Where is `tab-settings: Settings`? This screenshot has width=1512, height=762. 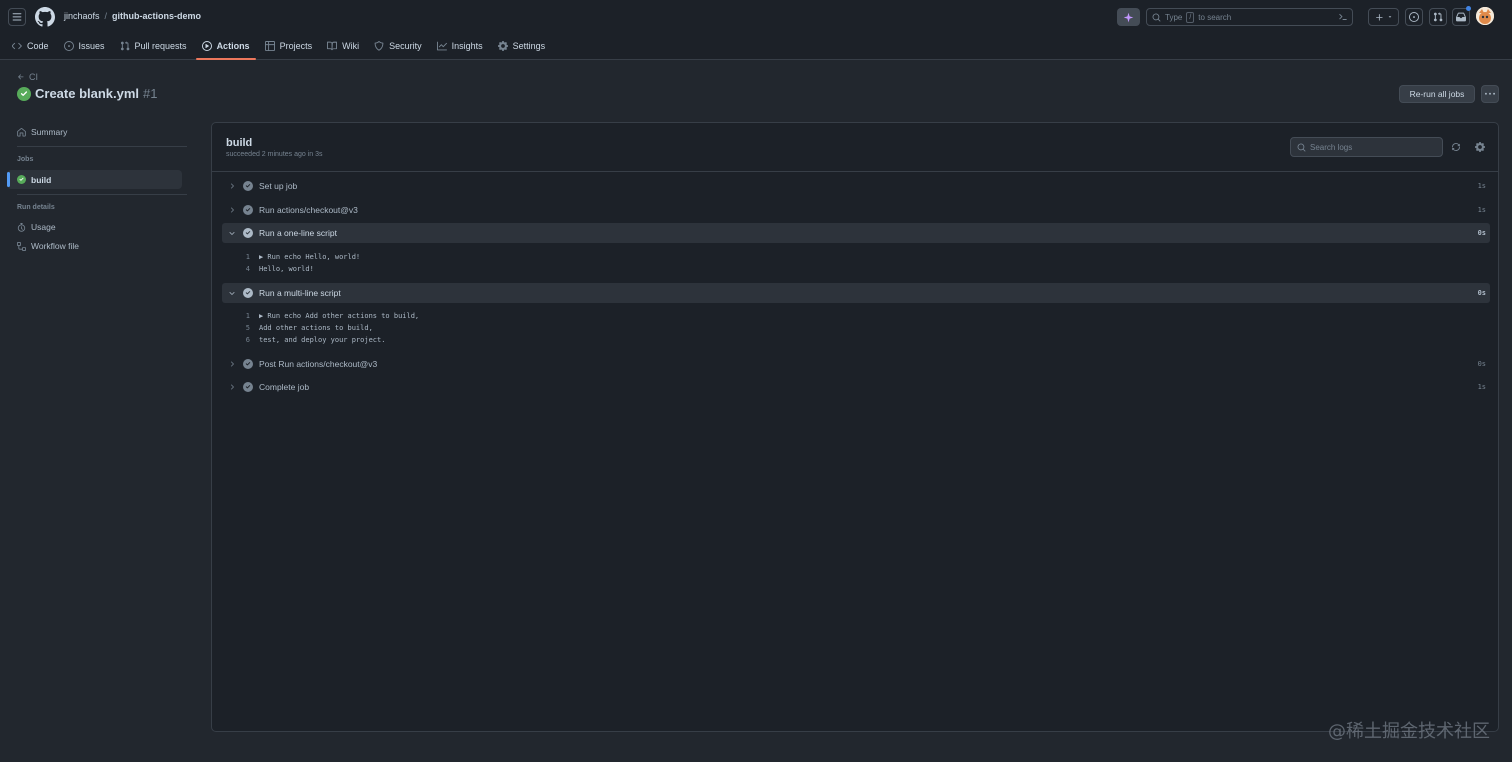 tab-settings: Settings is located at coordinates (522, 46).